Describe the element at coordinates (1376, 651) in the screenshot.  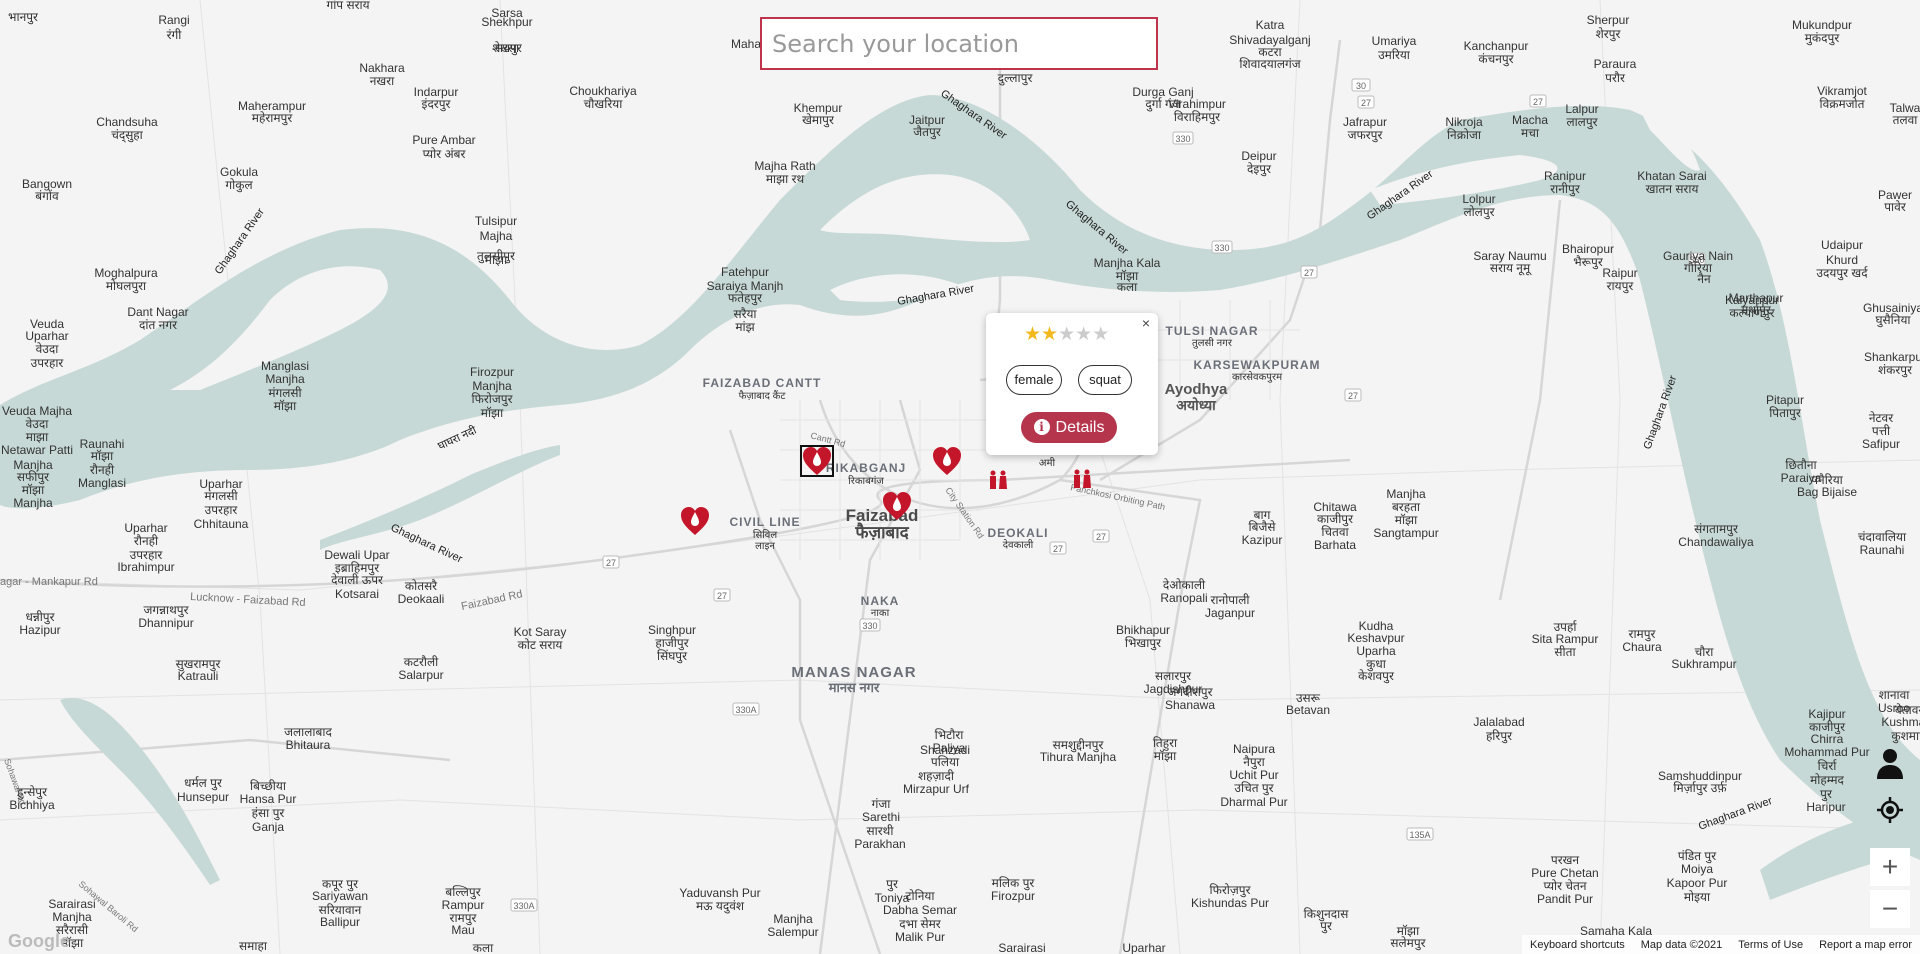
I see `place-label: Uparha` at that location.